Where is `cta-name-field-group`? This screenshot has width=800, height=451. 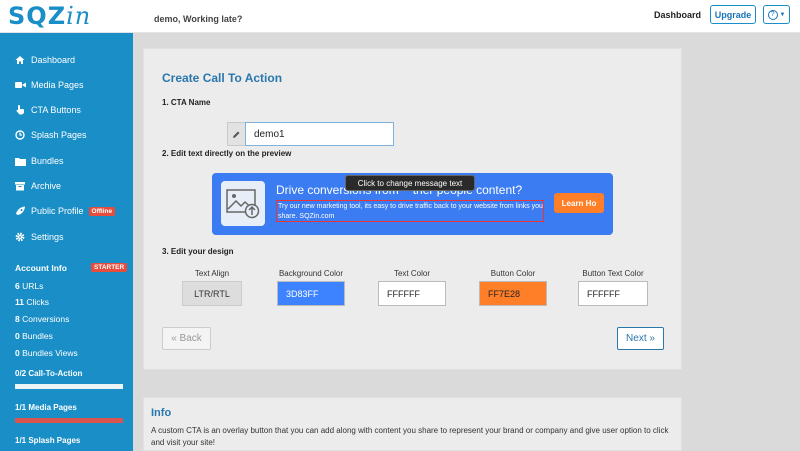 cta-name-field-group is located at coordinates (310, 134).